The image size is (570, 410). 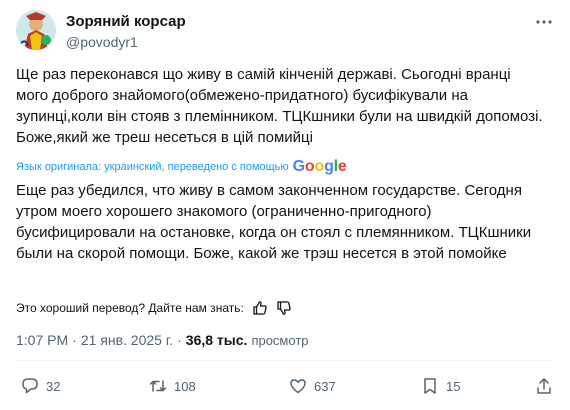 What do you see at coordinates (544, 22) in the screenshot?
I see `more-options-icon` at bounding box center [544, 22].